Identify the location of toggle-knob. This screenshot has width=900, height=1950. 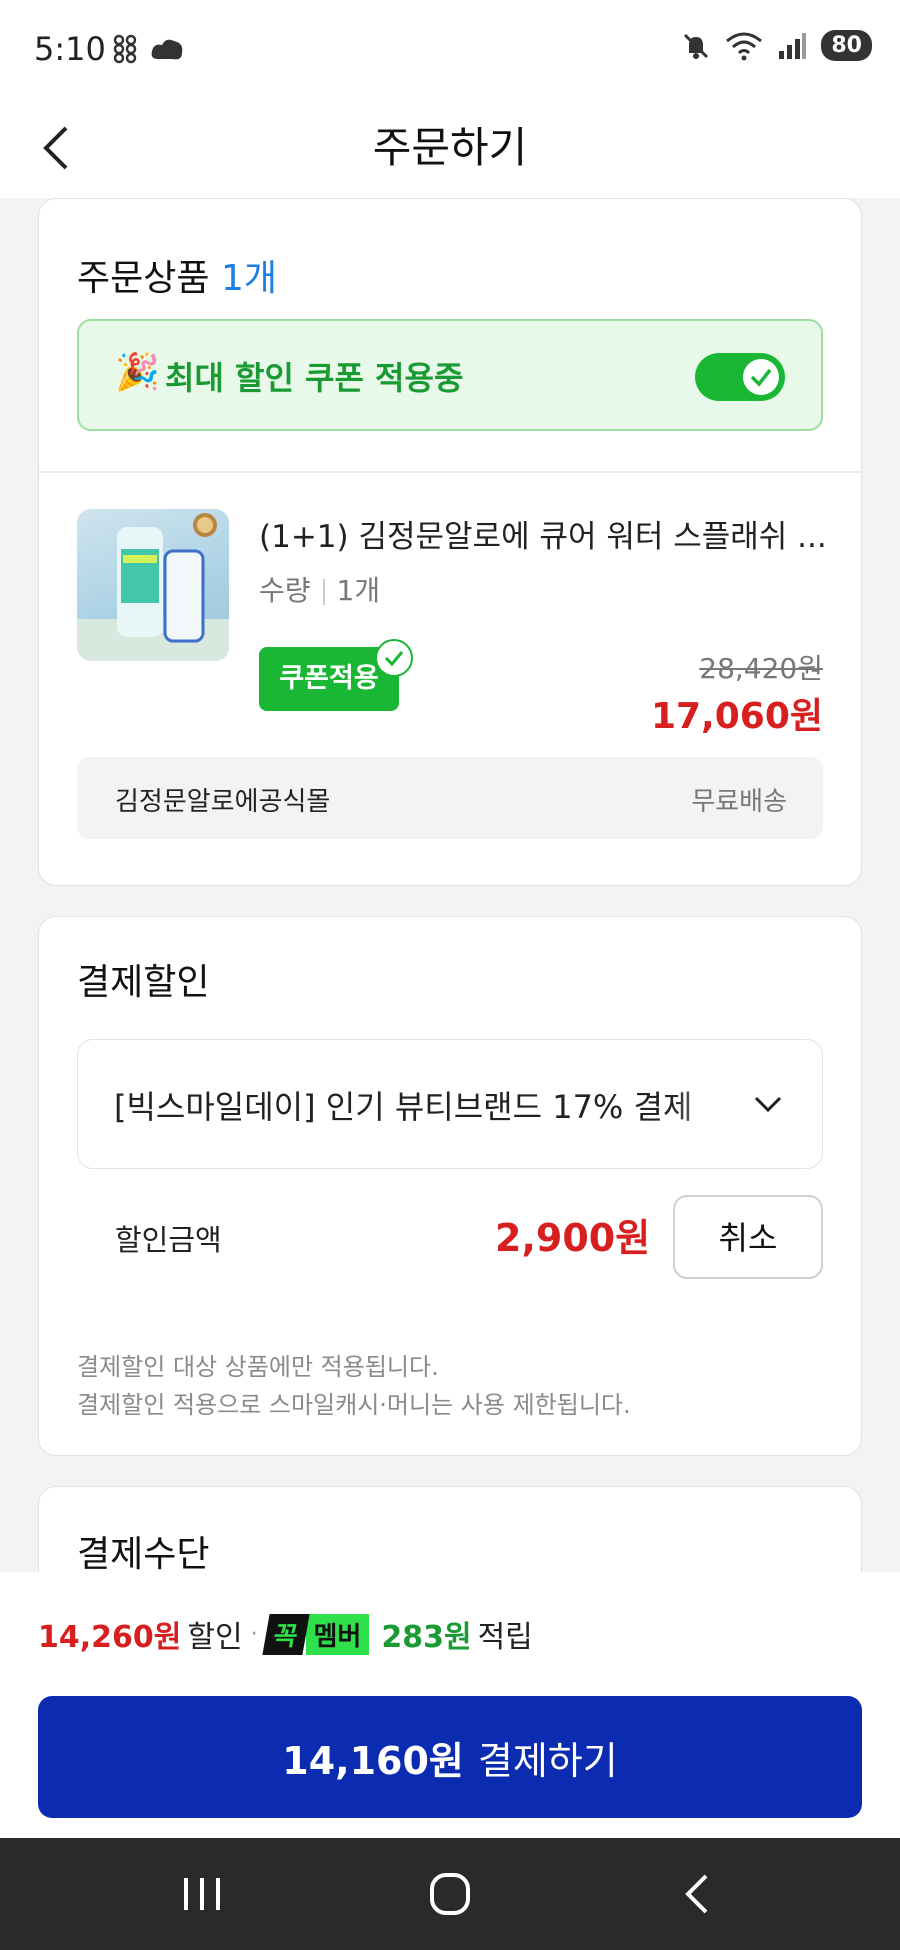
(761, 377).